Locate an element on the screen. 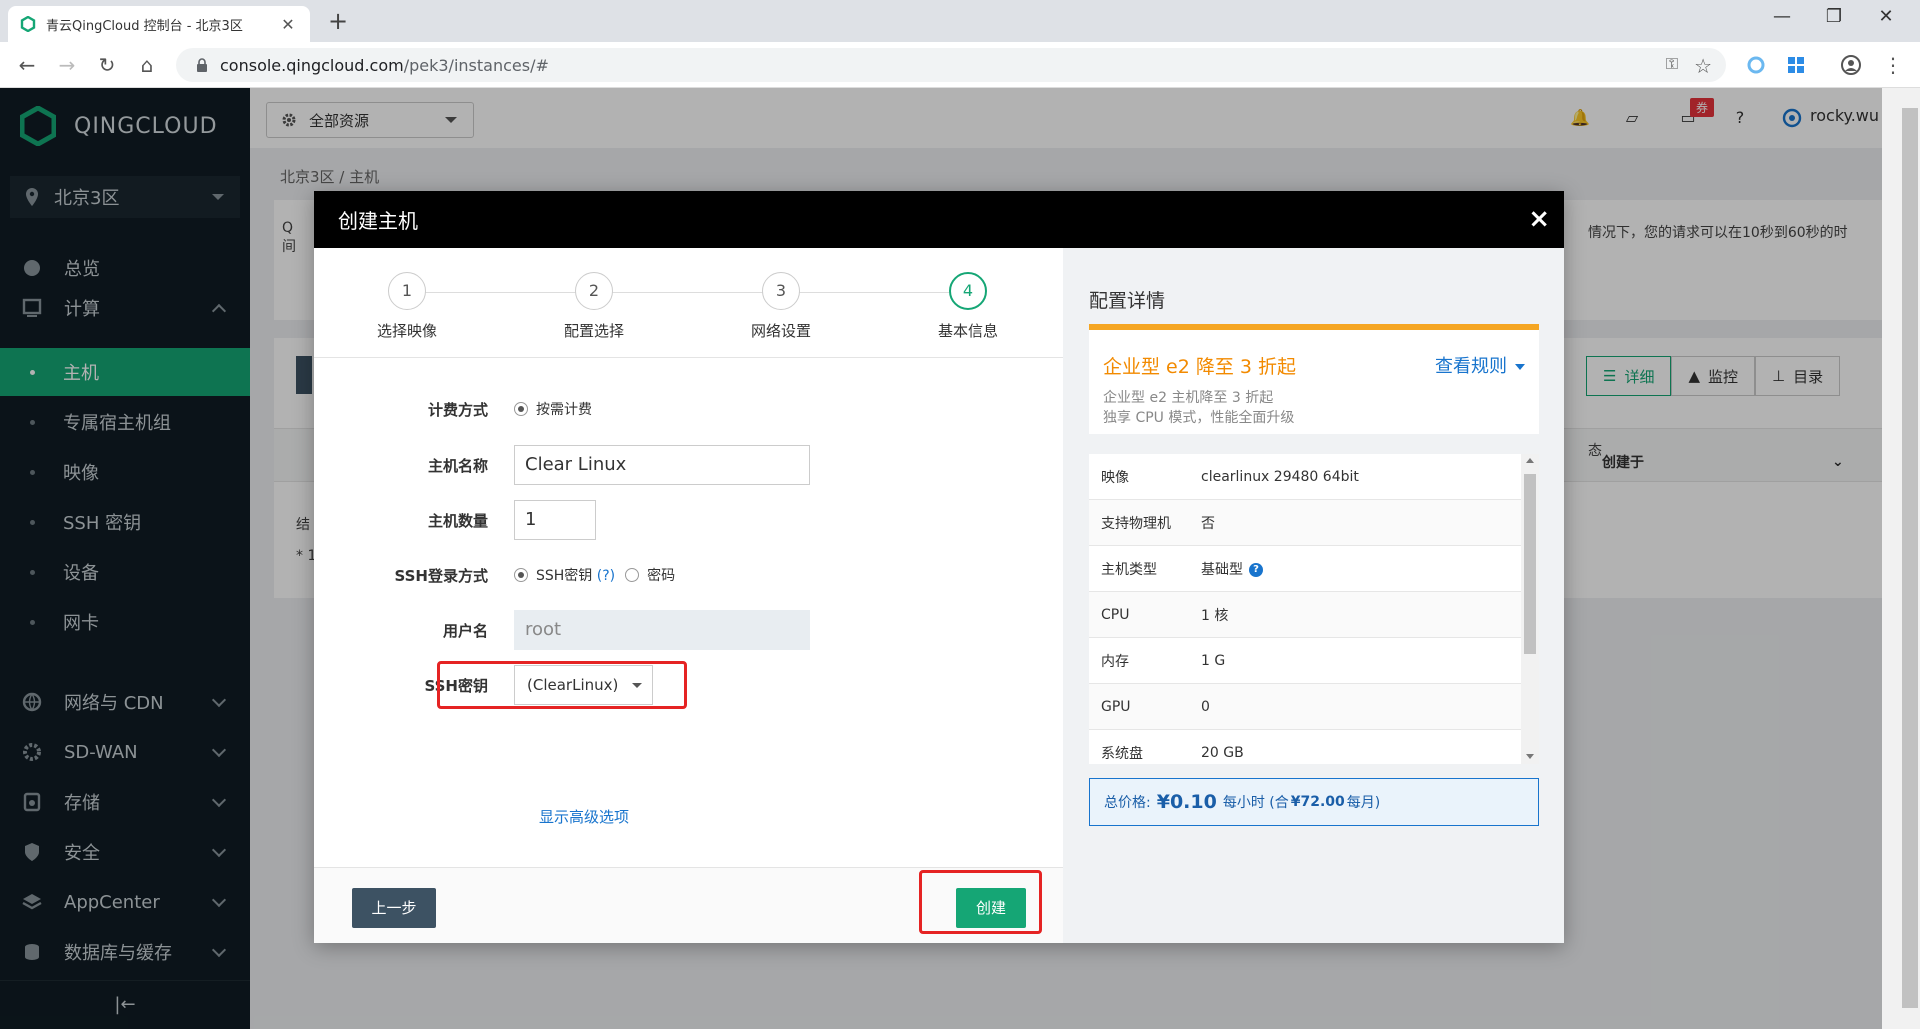 The height and width of the screenshot is (1029, 1920). back-icon: ← is located at coordinates (27, 65).